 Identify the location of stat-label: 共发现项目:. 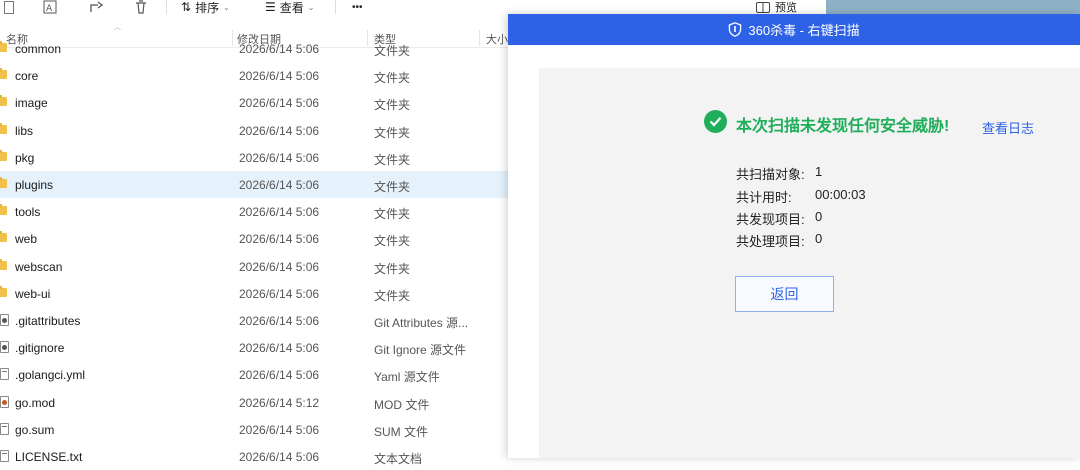
(770, 219).